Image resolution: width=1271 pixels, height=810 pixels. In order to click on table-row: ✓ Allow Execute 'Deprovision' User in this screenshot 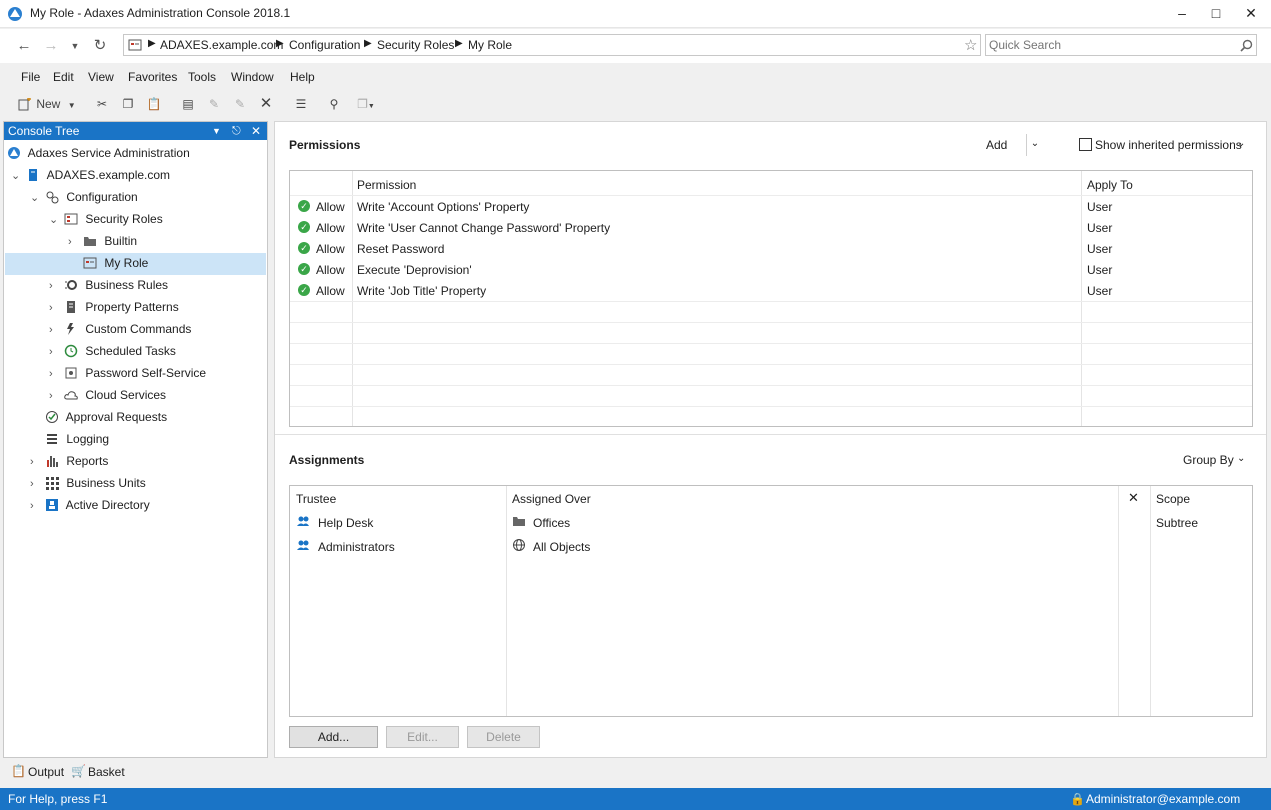, I will do `click(771, 269)`.